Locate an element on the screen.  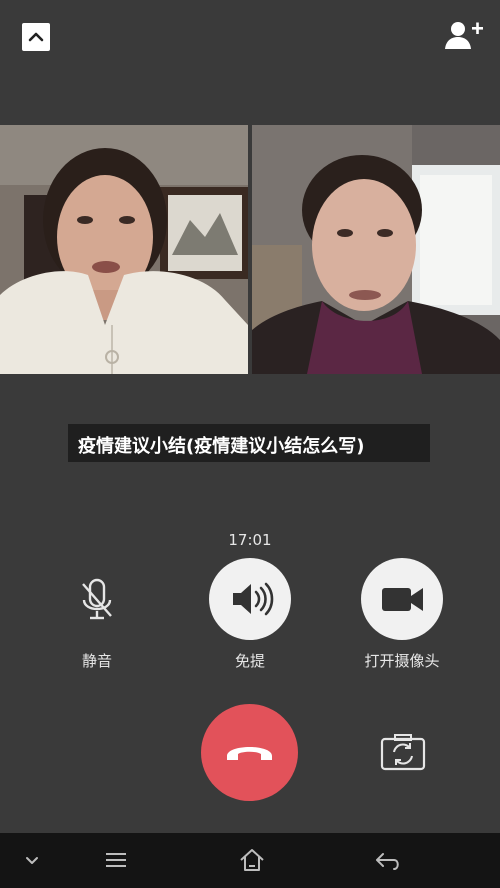
nav-back-button is located at coordinates (388, 860).